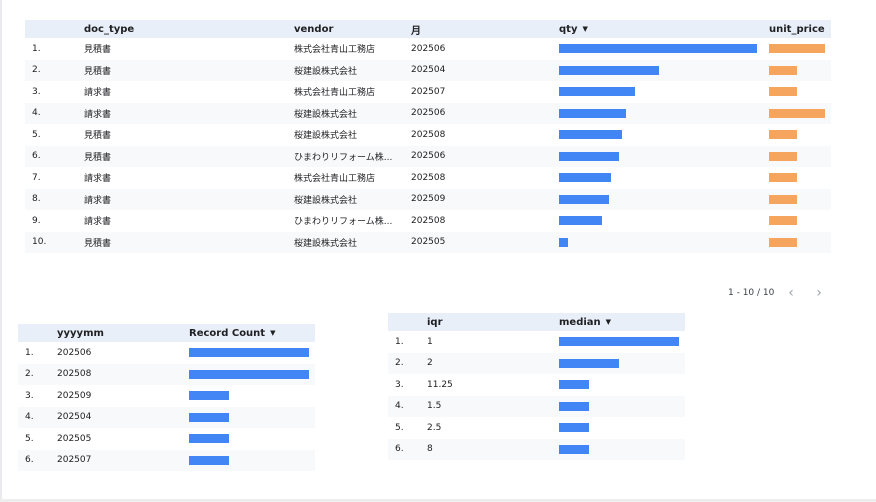 The width and height of the screenshot is (876, 502). What do you see at coordinates (54, 242) in the screenshot?
I see `row-number: 10.` at bounding box center [54, 242].